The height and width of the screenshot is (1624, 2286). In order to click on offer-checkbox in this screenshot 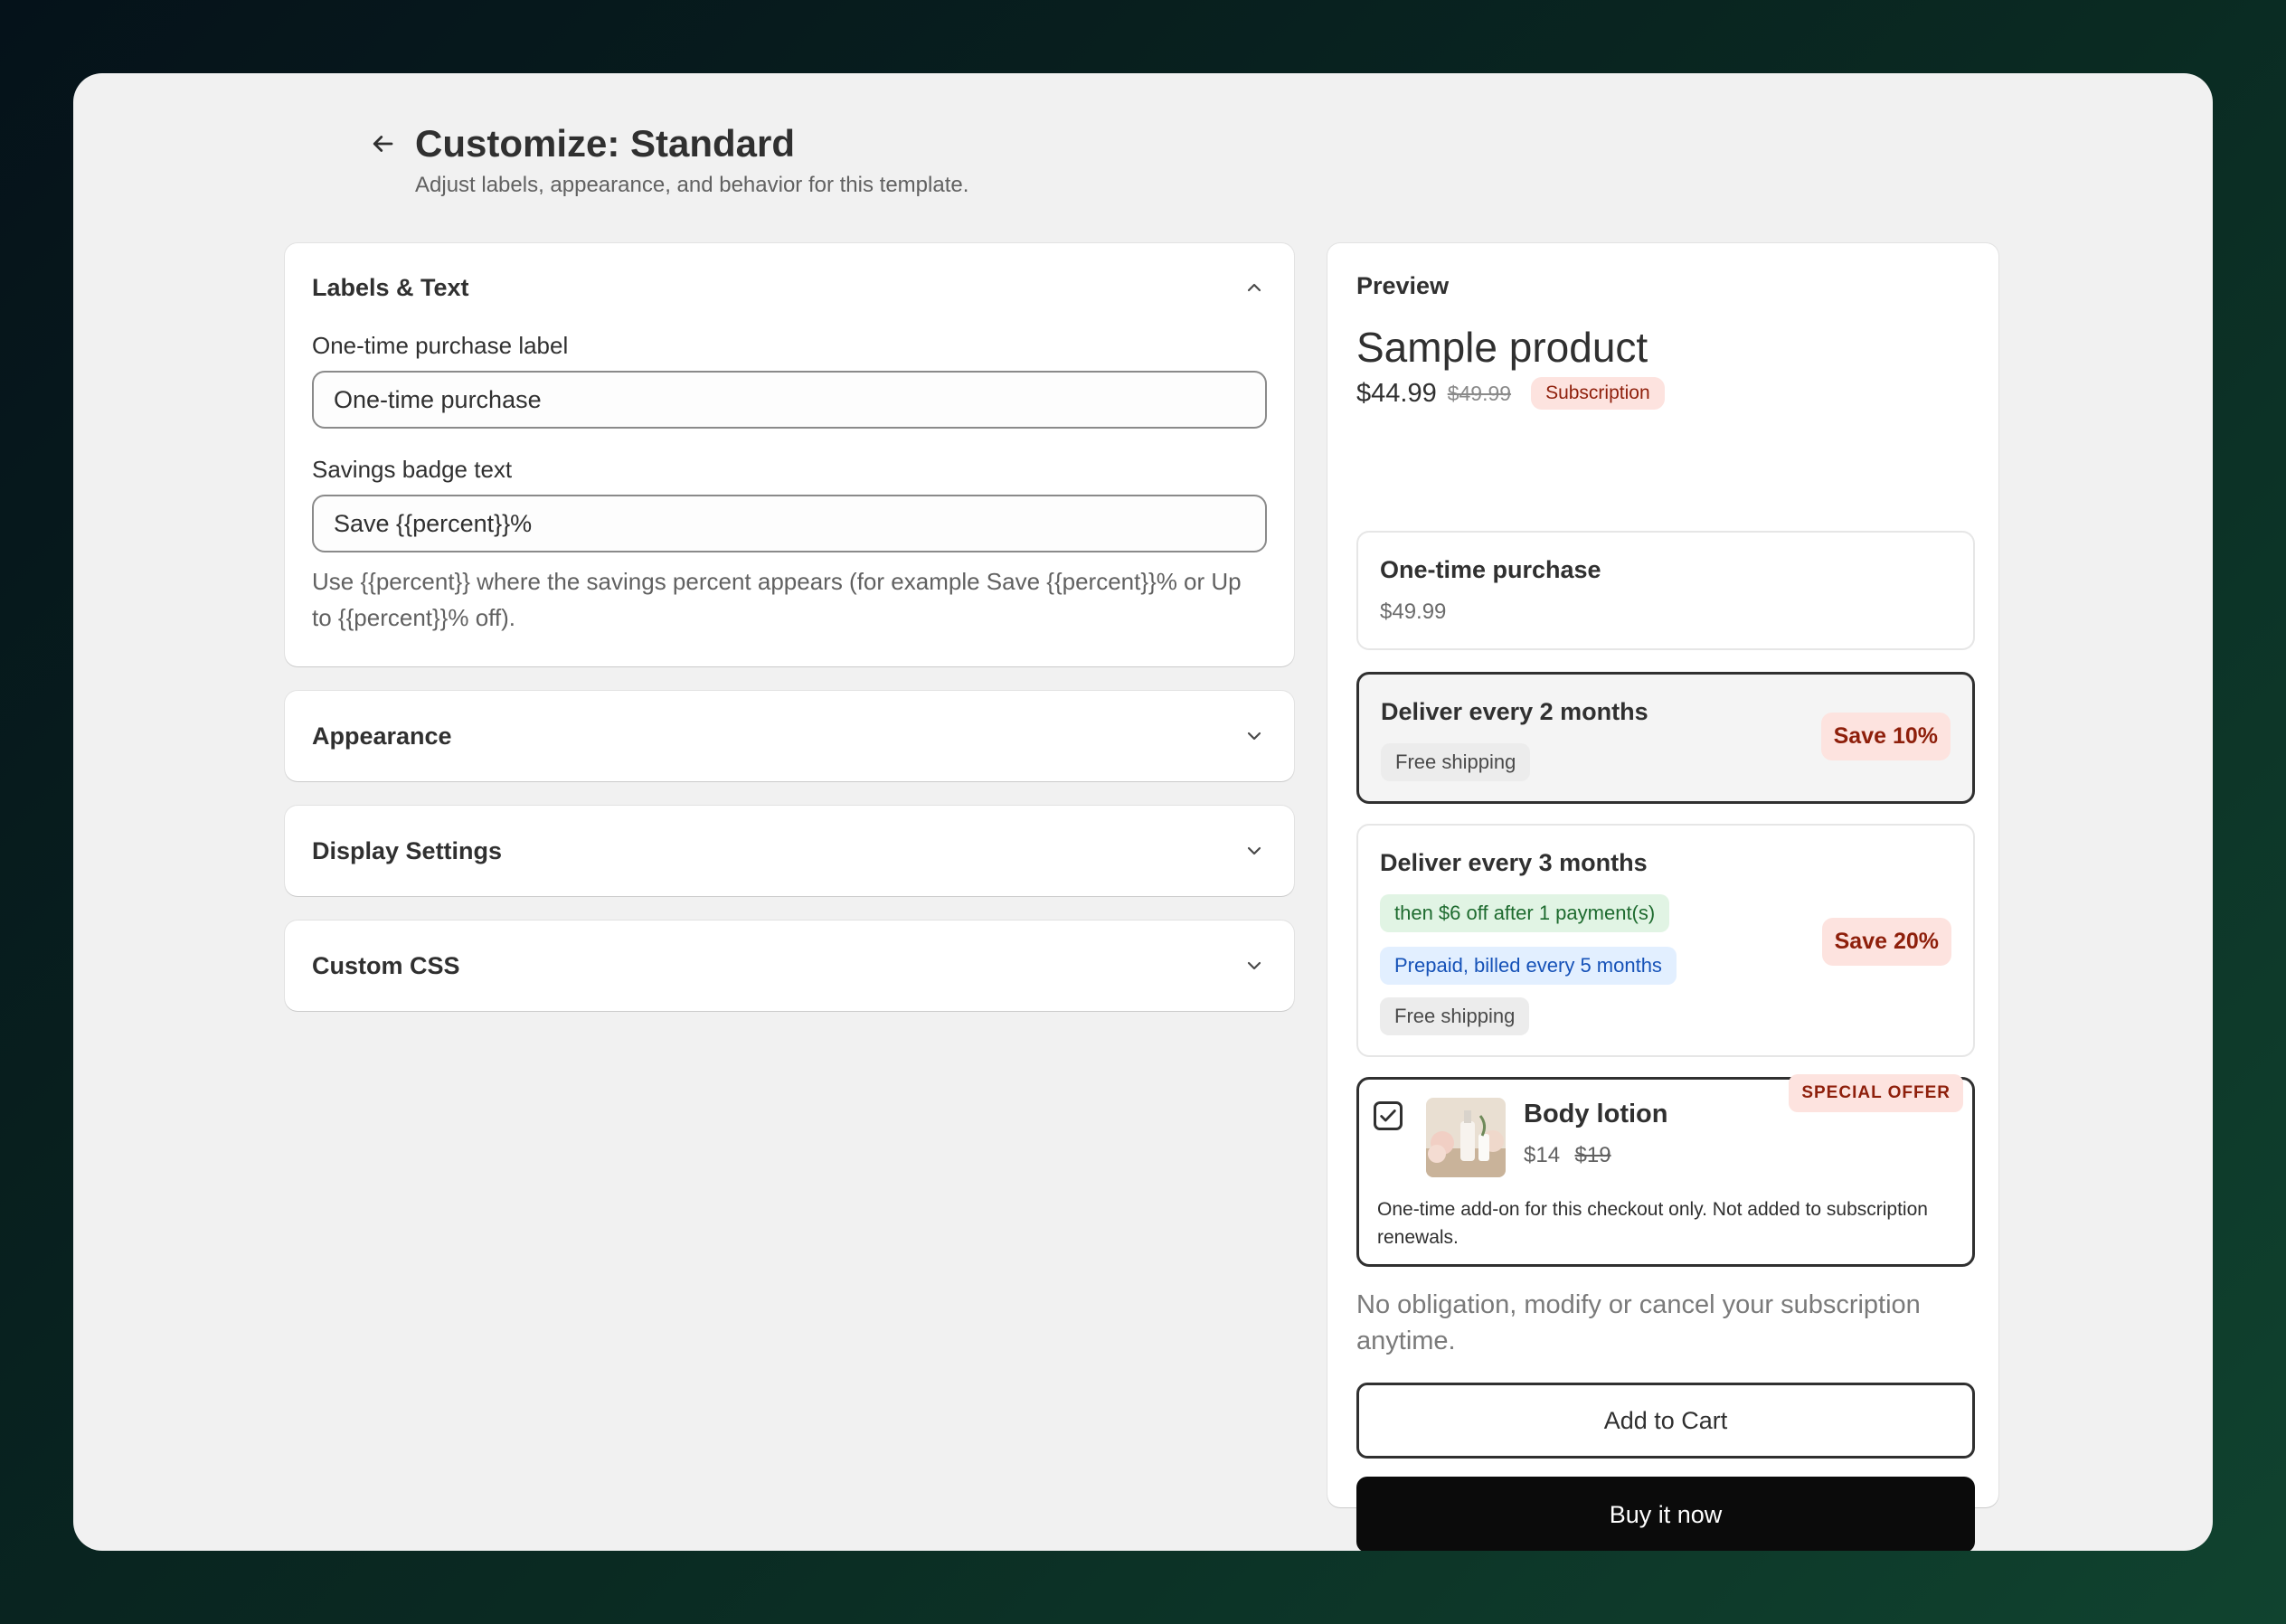, I will do `click(1388, 1116)`.